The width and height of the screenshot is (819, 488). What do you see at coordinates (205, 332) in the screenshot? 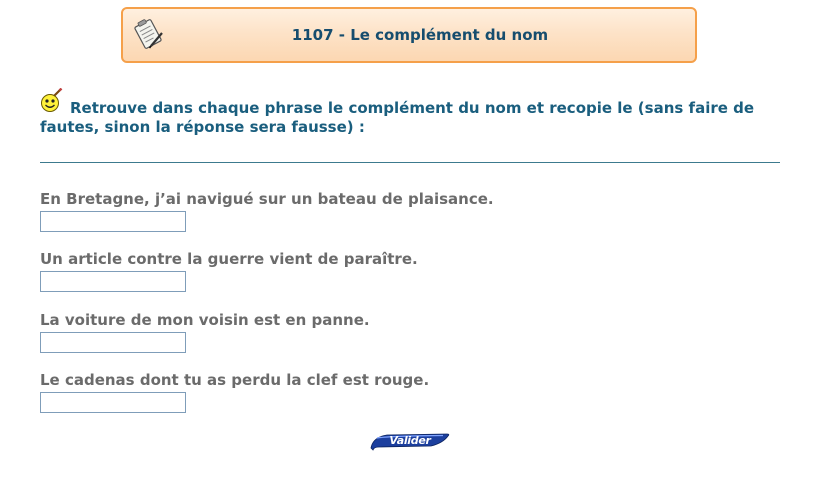
I see `question-3: La voiture de mon voisin est en panne.` at bounding box center [205, 332].